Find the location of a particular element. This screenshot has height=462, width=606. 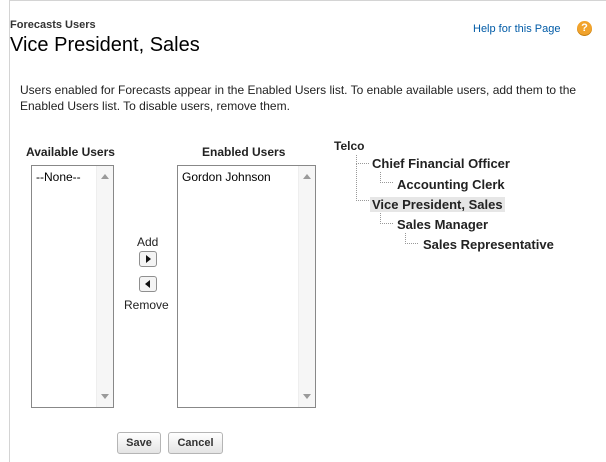

add-label: Add is located at coordinates (148, 242).